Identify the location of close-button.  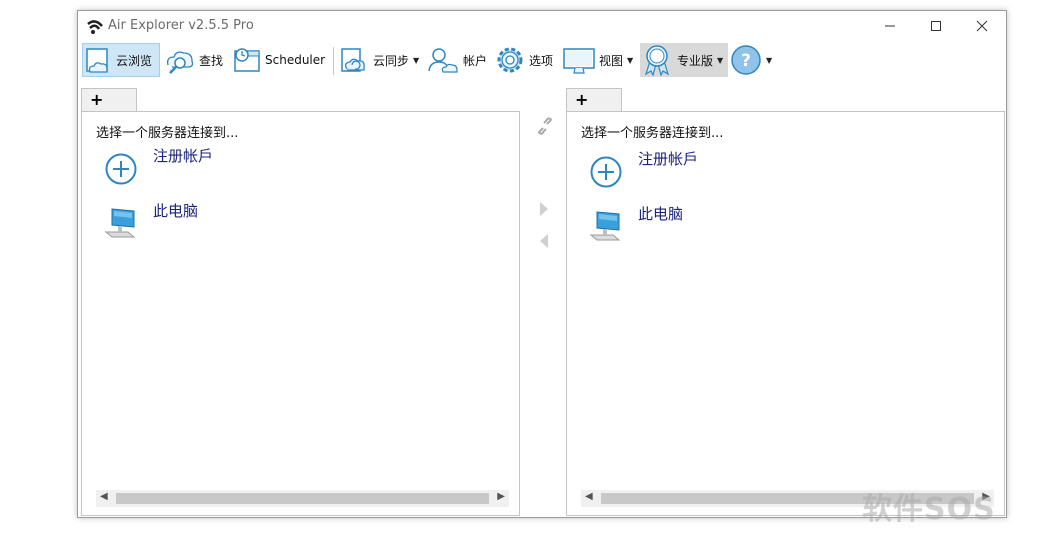
(982, 26).